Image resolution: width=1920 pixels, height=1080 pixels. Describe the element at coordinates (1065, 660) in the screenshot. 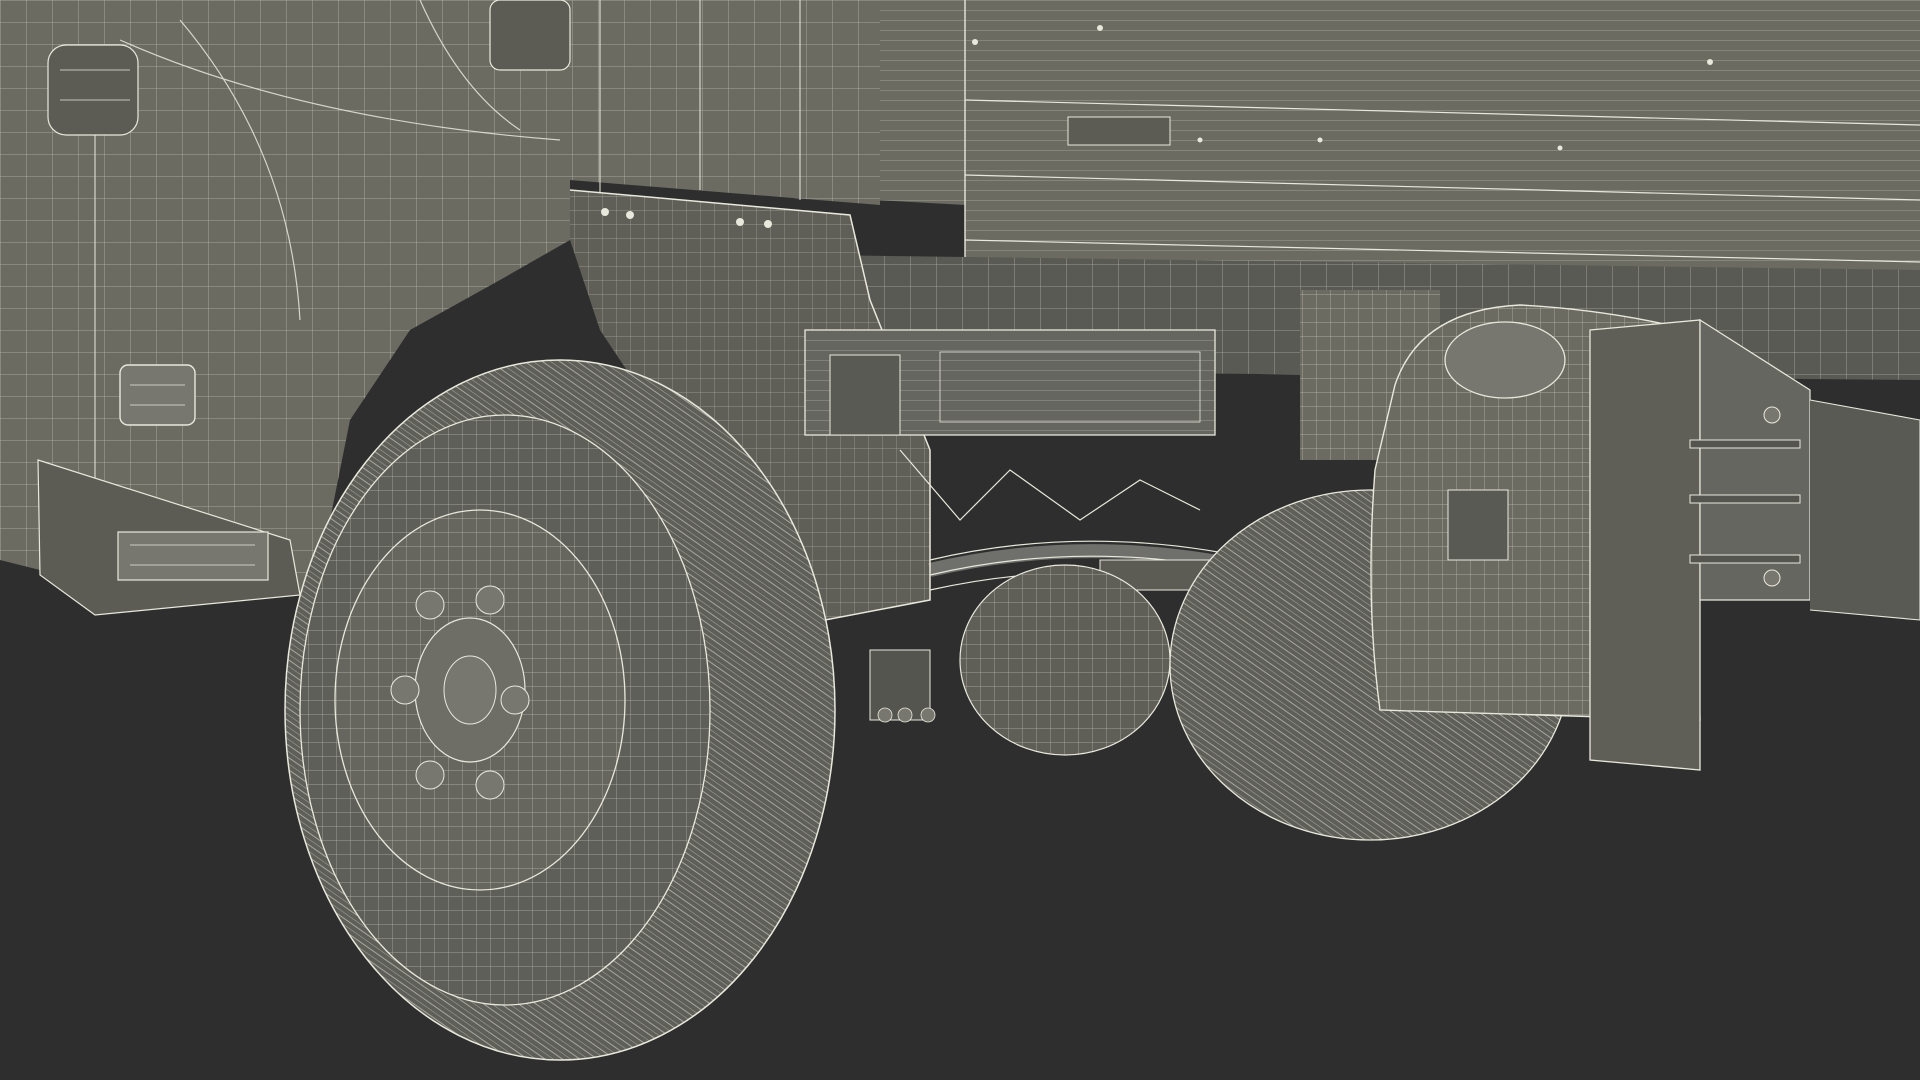

I see `differential` at that location.